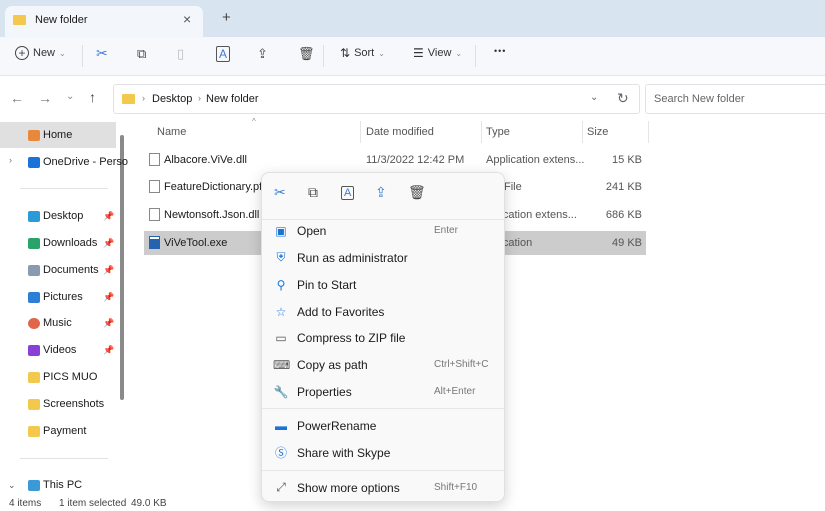 The height and width of the screenshot is (511, 825). I want to click on sidebar-divider, so click(64, 458).